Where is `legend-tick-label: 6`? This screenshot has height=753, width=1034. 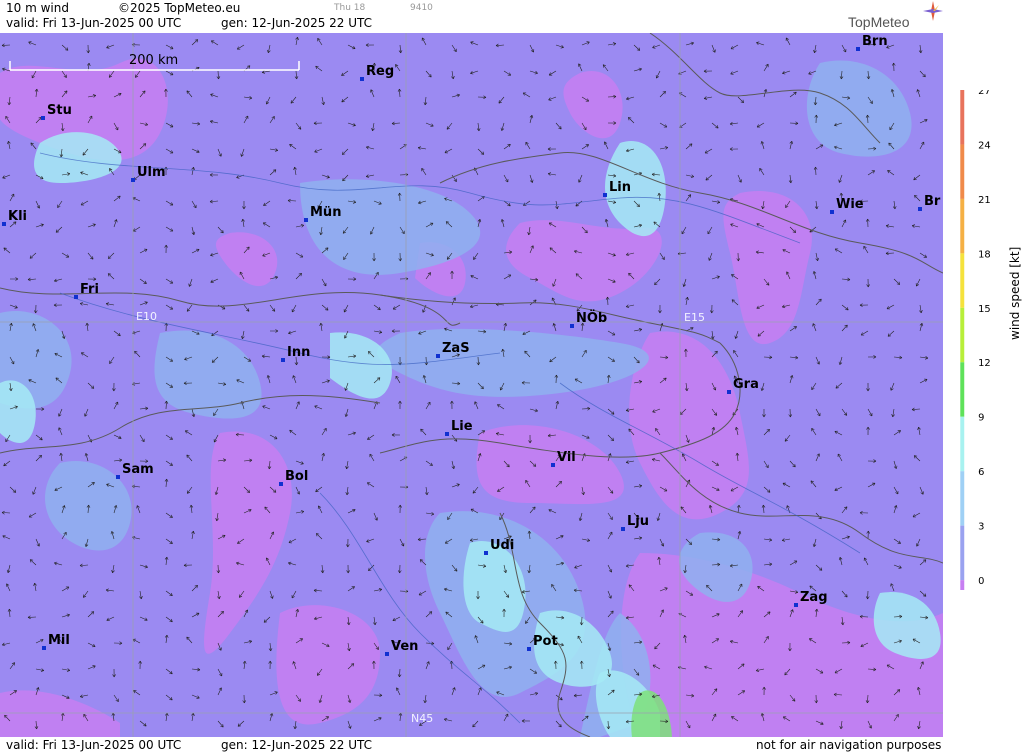 legend-tick-label: 6 is located at coordinates (981, 472).